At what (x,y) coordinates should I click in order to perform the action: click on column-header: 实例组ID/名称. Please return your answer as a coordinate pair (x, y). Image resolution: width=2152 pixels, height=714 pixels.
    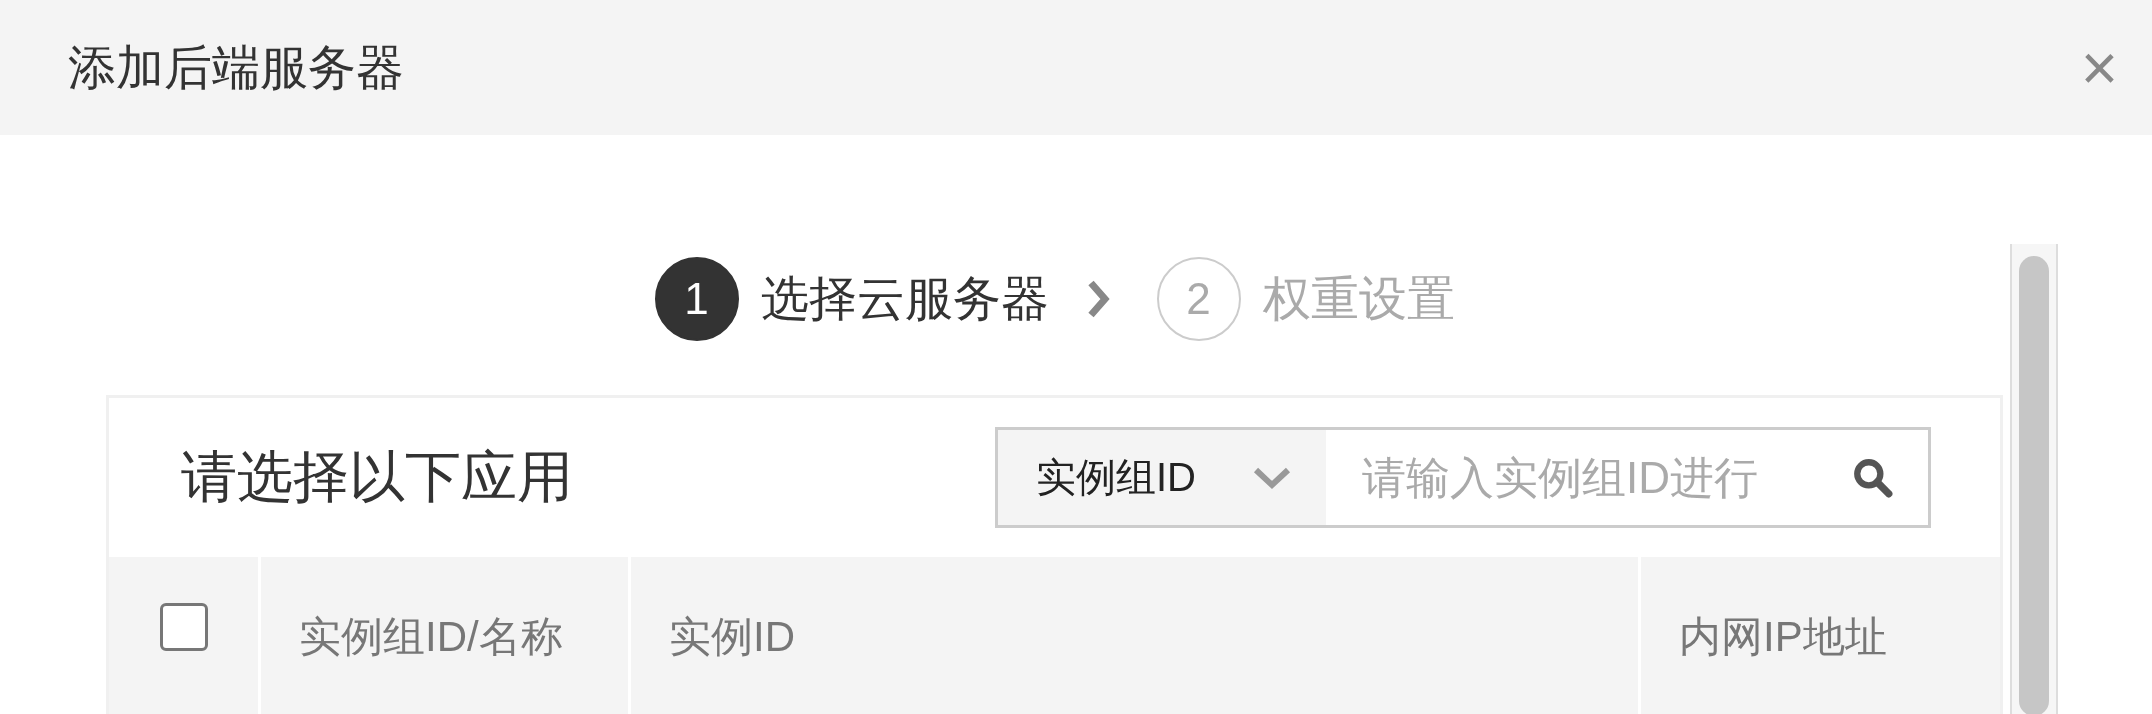
    Looking at the image, I should click on (431, 637).